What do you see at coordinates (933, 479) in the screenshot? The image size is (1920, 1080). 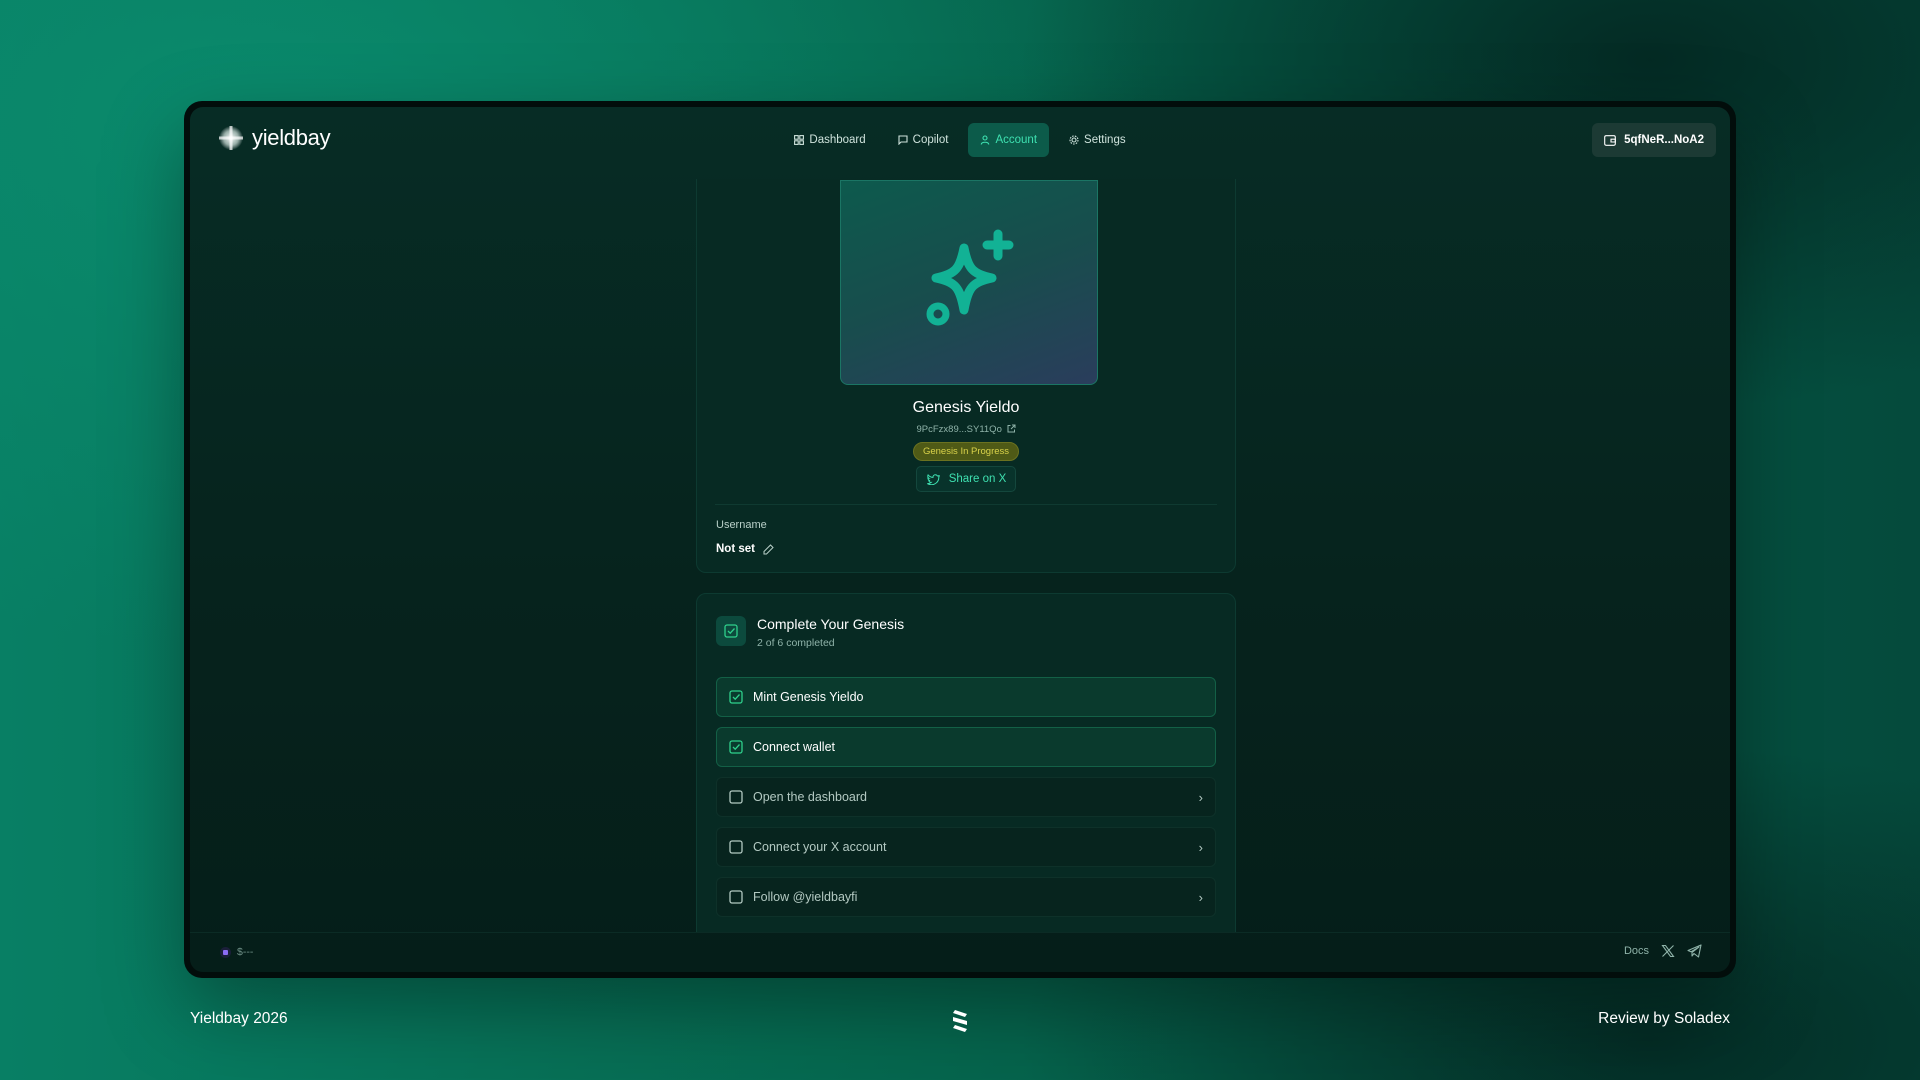 I see `twitter-bird-icon` at bounding box center [933, 479].